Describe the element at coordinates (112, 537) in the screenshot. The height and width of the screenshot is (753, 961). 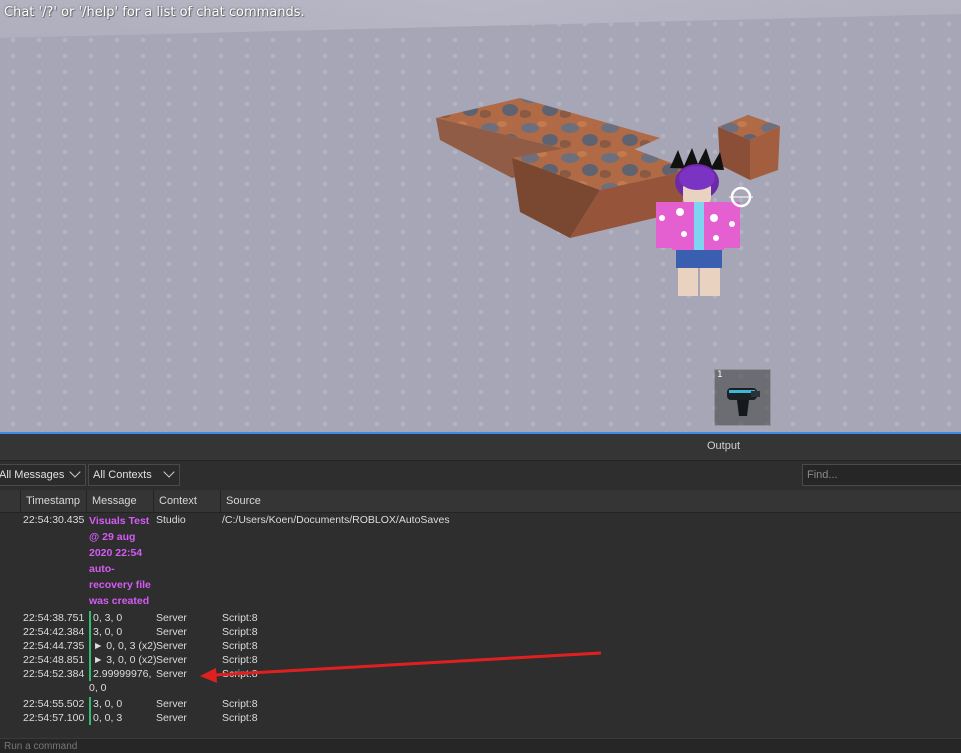
I see `log-message-line: @ 29 aug` at that location.